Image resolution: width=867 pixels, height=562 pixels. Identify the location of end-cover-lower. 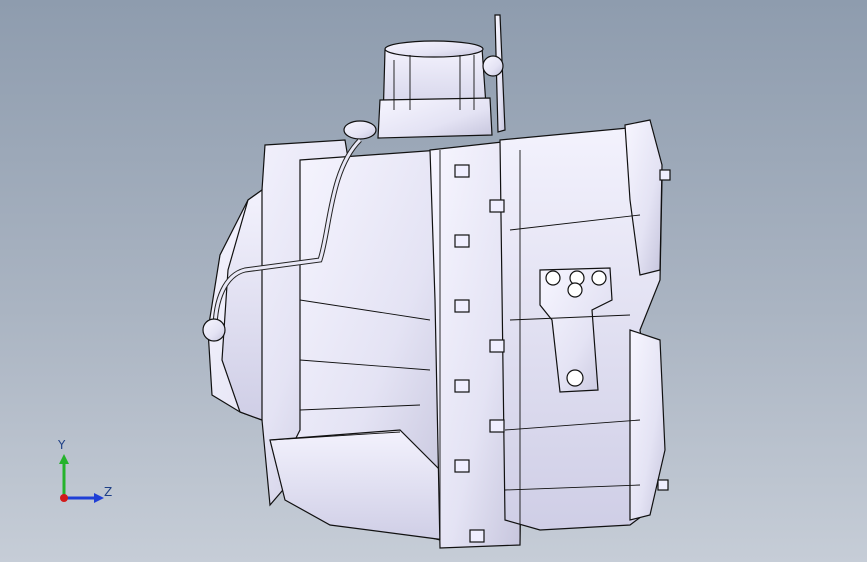
(647, 425).